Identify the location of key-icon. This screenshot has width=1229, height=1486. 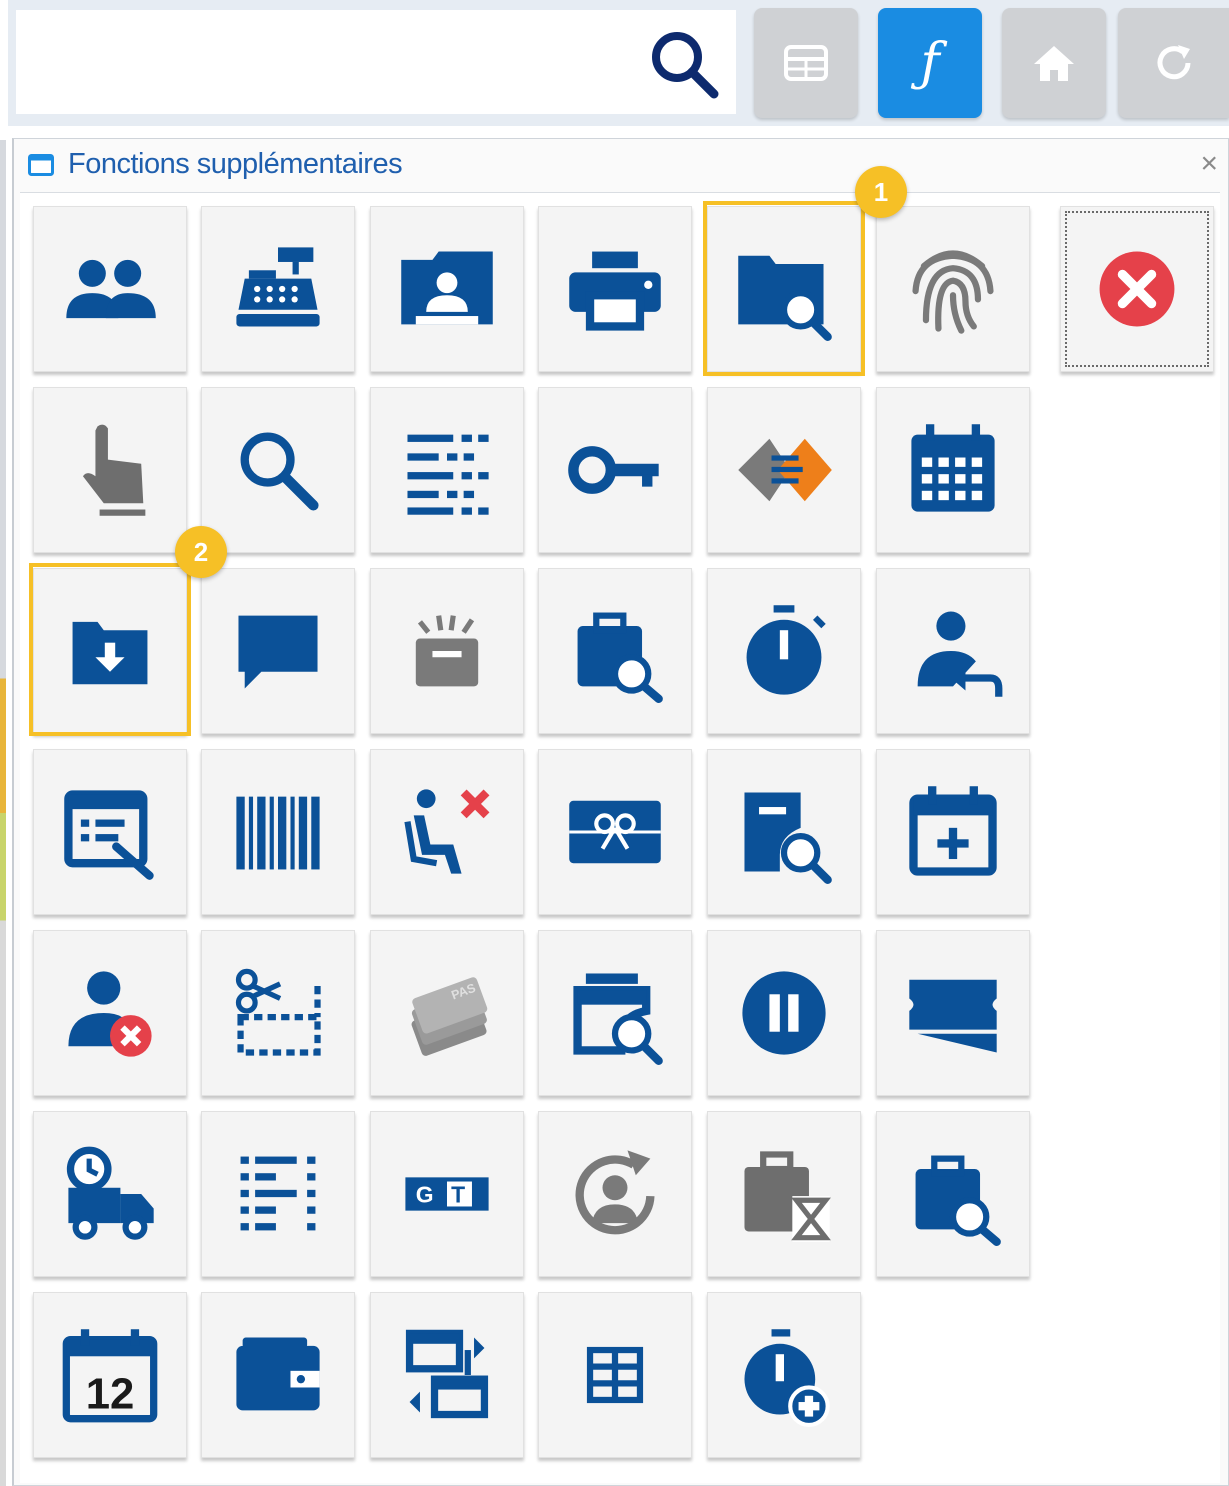
(613, 470).